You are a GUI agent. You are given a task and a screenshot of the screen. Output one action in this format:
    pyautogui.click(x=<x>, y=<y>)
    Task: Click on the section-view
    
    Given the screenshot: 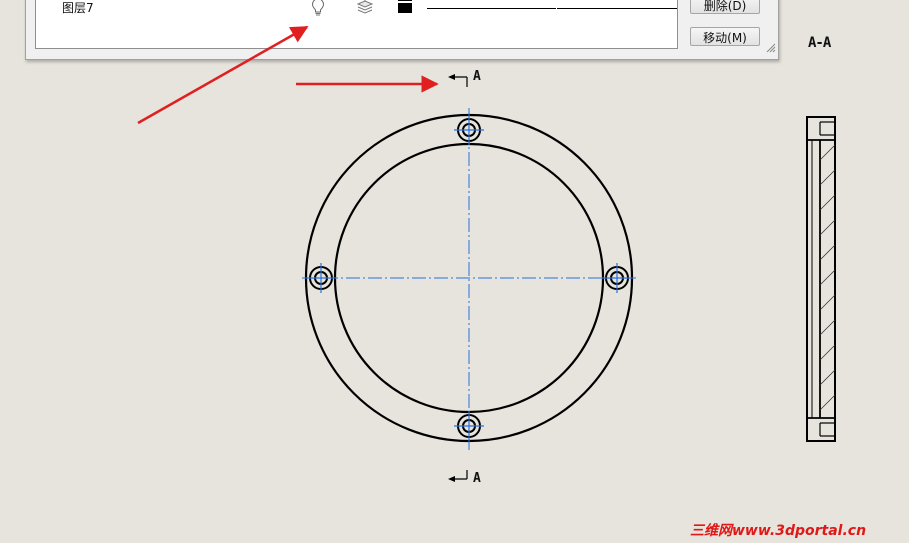 What is the action you would take?
    pyautogui.click(x=821, y=279)
    